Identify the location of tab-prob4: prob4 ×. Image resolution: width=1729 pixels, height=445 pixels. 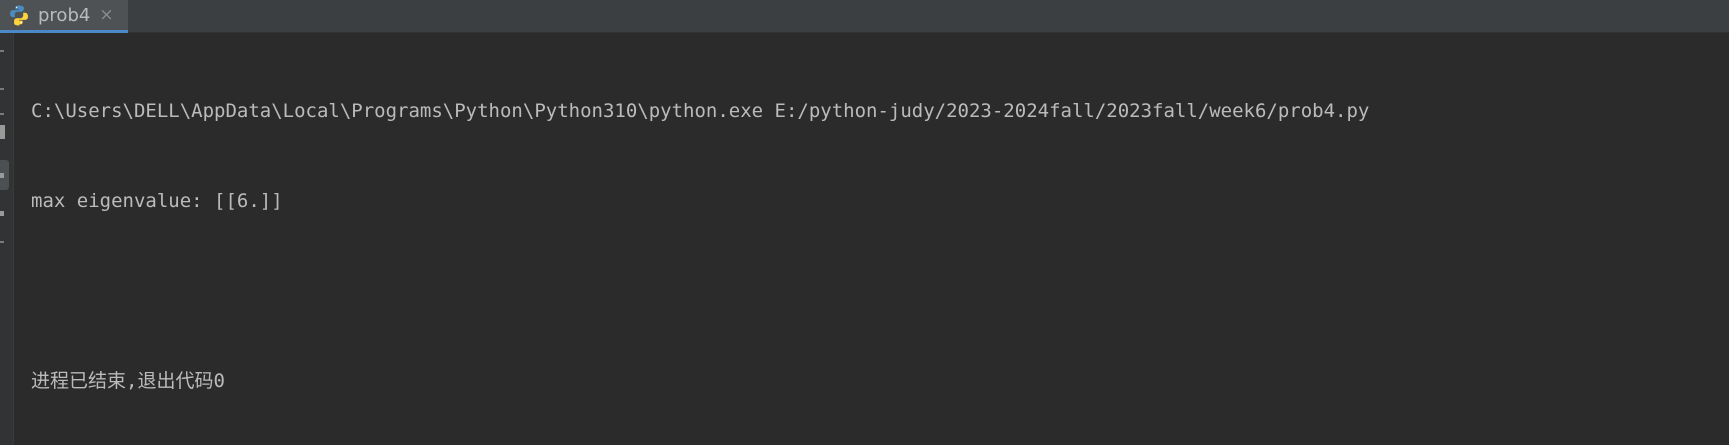
(64, 16).